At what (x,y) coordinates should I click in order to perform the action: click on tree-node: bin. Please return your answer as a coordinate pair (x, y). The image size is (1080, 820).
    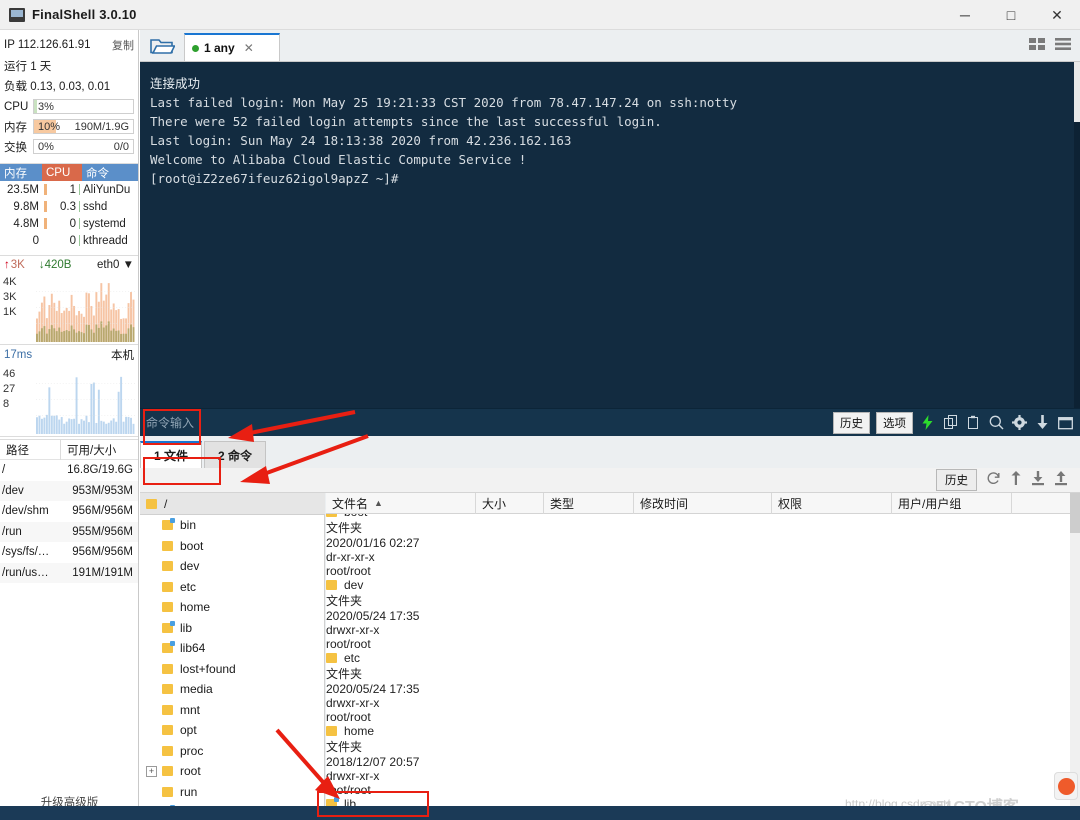
    Looking at the image, I should click on (232, 525).